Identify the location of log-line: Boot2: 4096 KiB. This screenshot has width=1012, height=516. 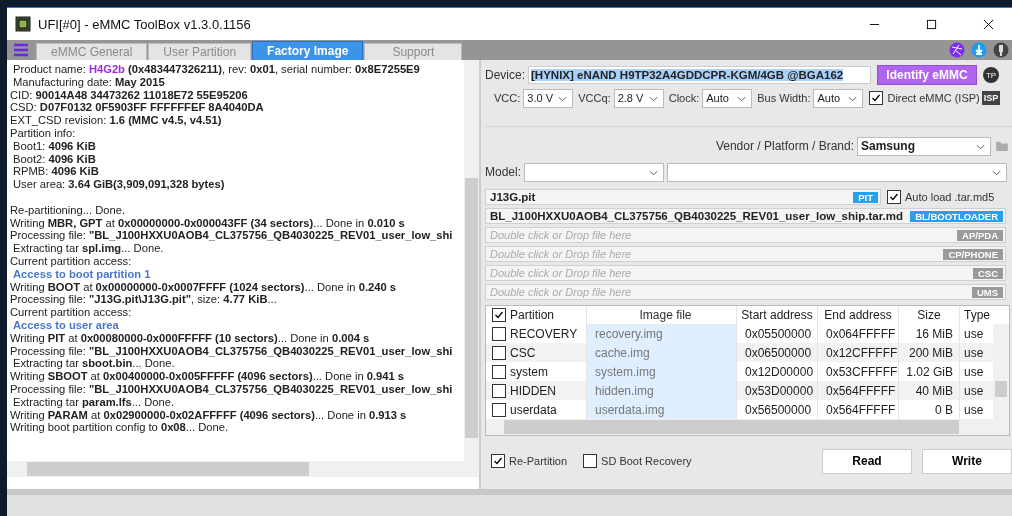
(54, 159).